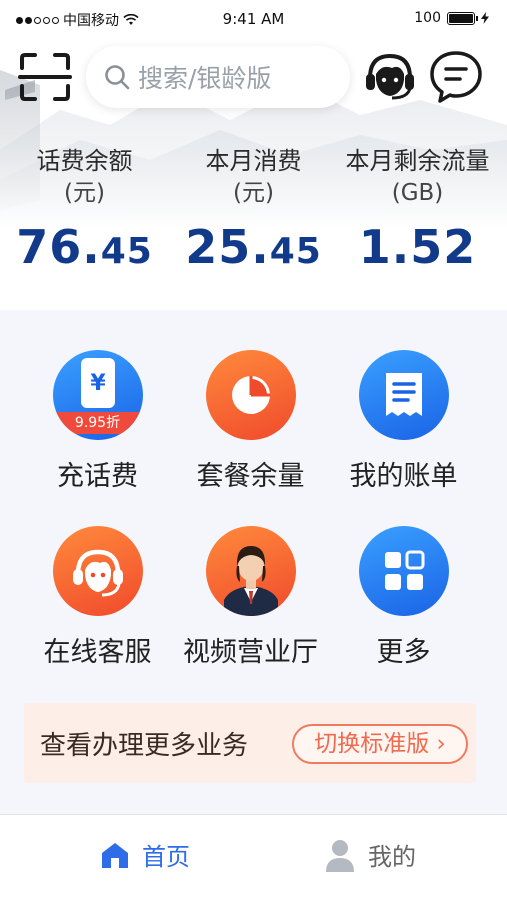  Describe the element at coordinates (456, 76) in the screenshot. I see `message-icon` at that location.